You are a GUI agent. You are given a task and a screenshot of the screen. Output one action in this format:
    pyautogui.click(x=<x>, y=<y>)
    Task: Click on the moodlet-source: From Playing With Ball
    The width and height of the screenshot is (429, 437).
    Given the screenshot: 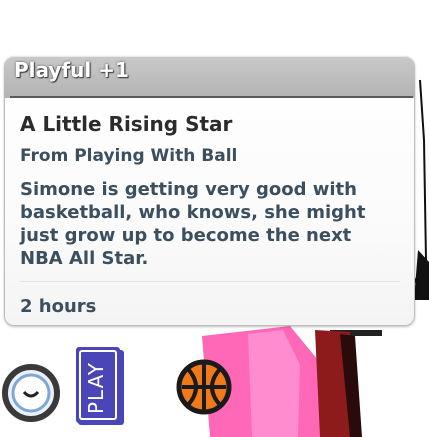 What is the action you would take?
    pyautogui.click(x=129, y=156)
    